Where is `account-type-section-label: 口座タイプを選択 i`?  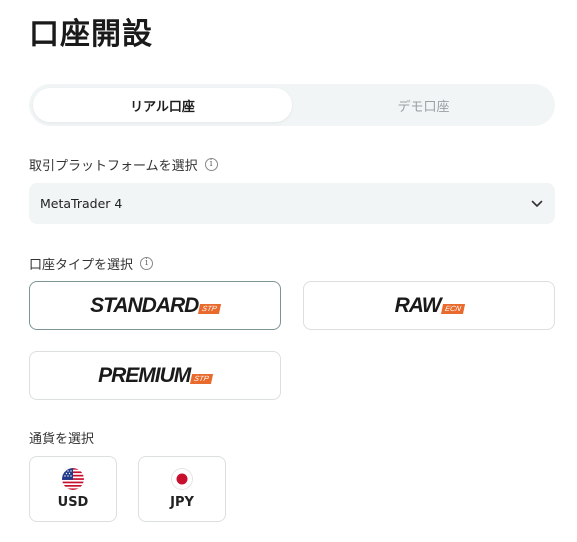
account-type-section-label: 口座タイプを選択 i is located at coordinates (91, 263).